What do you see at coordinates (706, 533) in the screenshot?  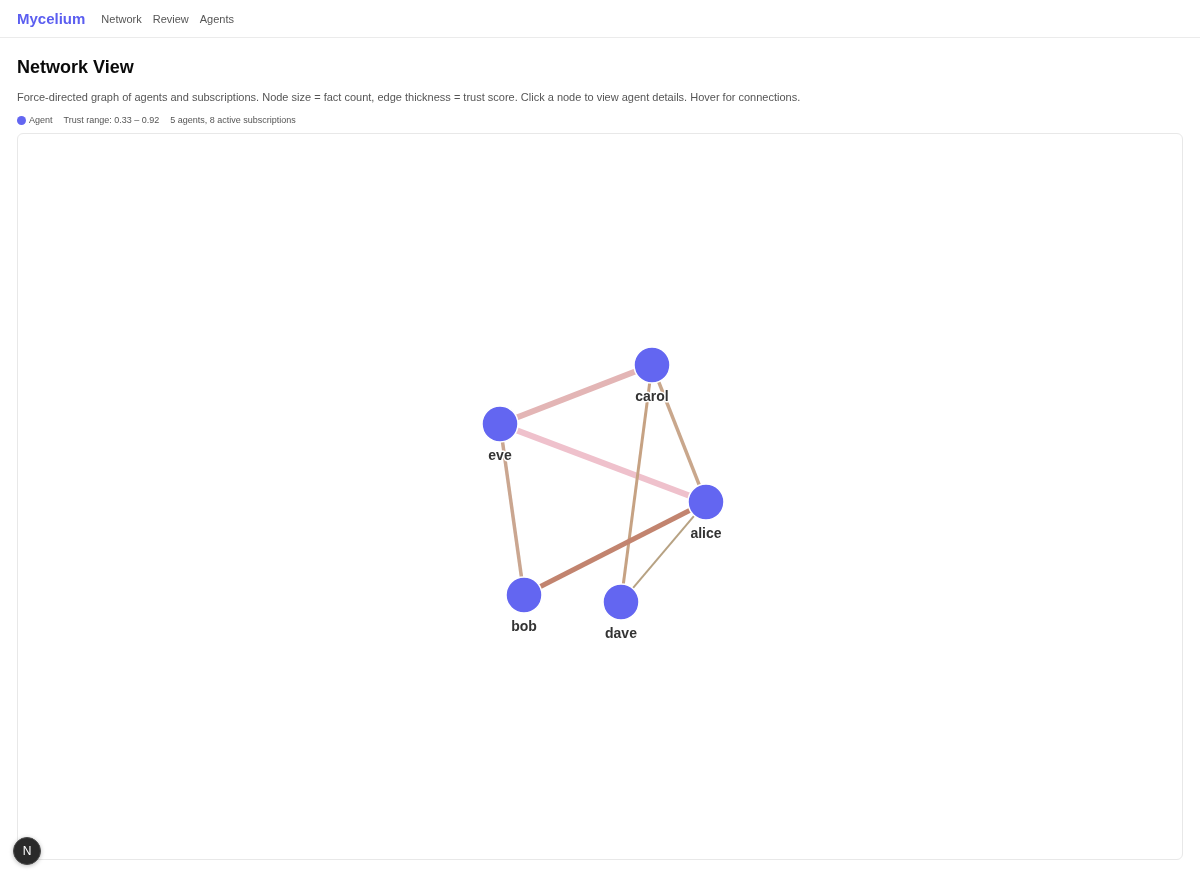 I see `node-label: alice` at bounding box center [706, 533].